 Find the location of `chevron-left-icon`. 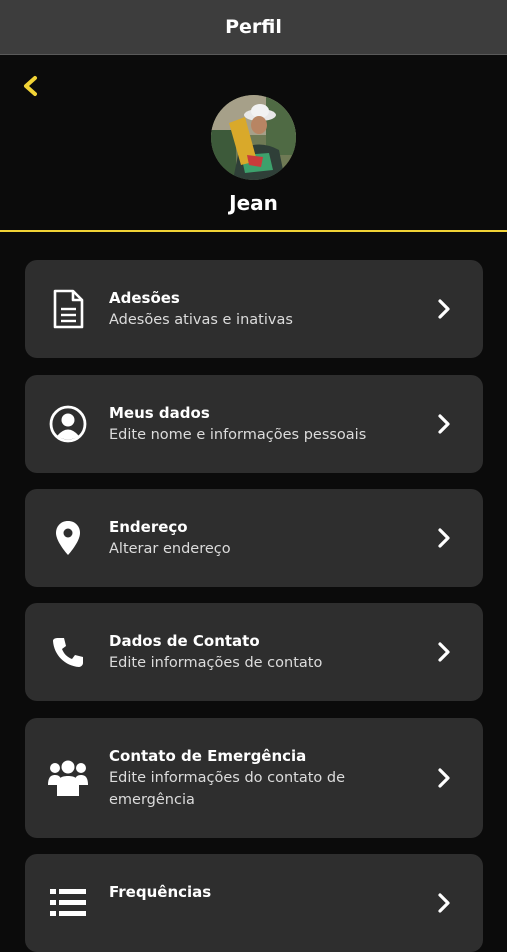

chevron-left-icon is located at coordinates (30, 86).